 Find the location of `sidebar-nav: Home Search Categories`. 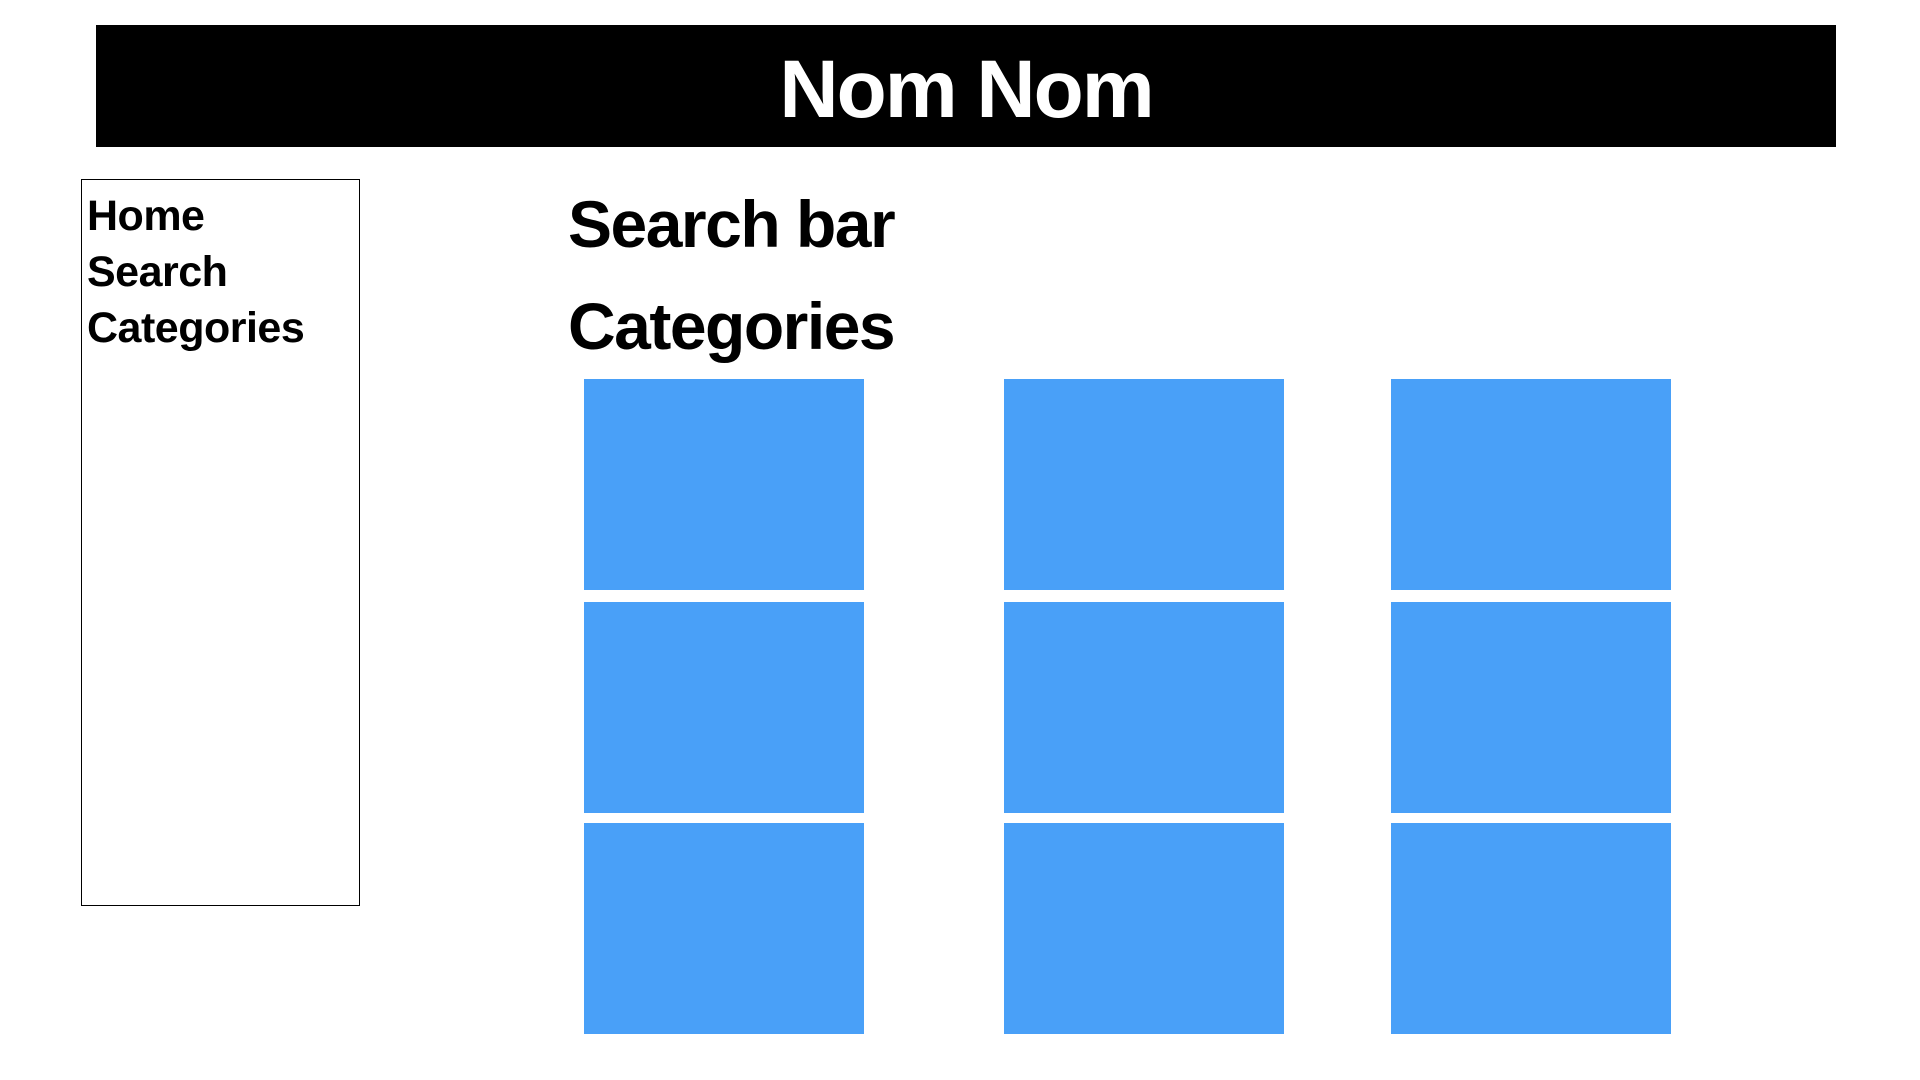

sidebar-nav: Home Search Categories is located at coordinates (220, 542).